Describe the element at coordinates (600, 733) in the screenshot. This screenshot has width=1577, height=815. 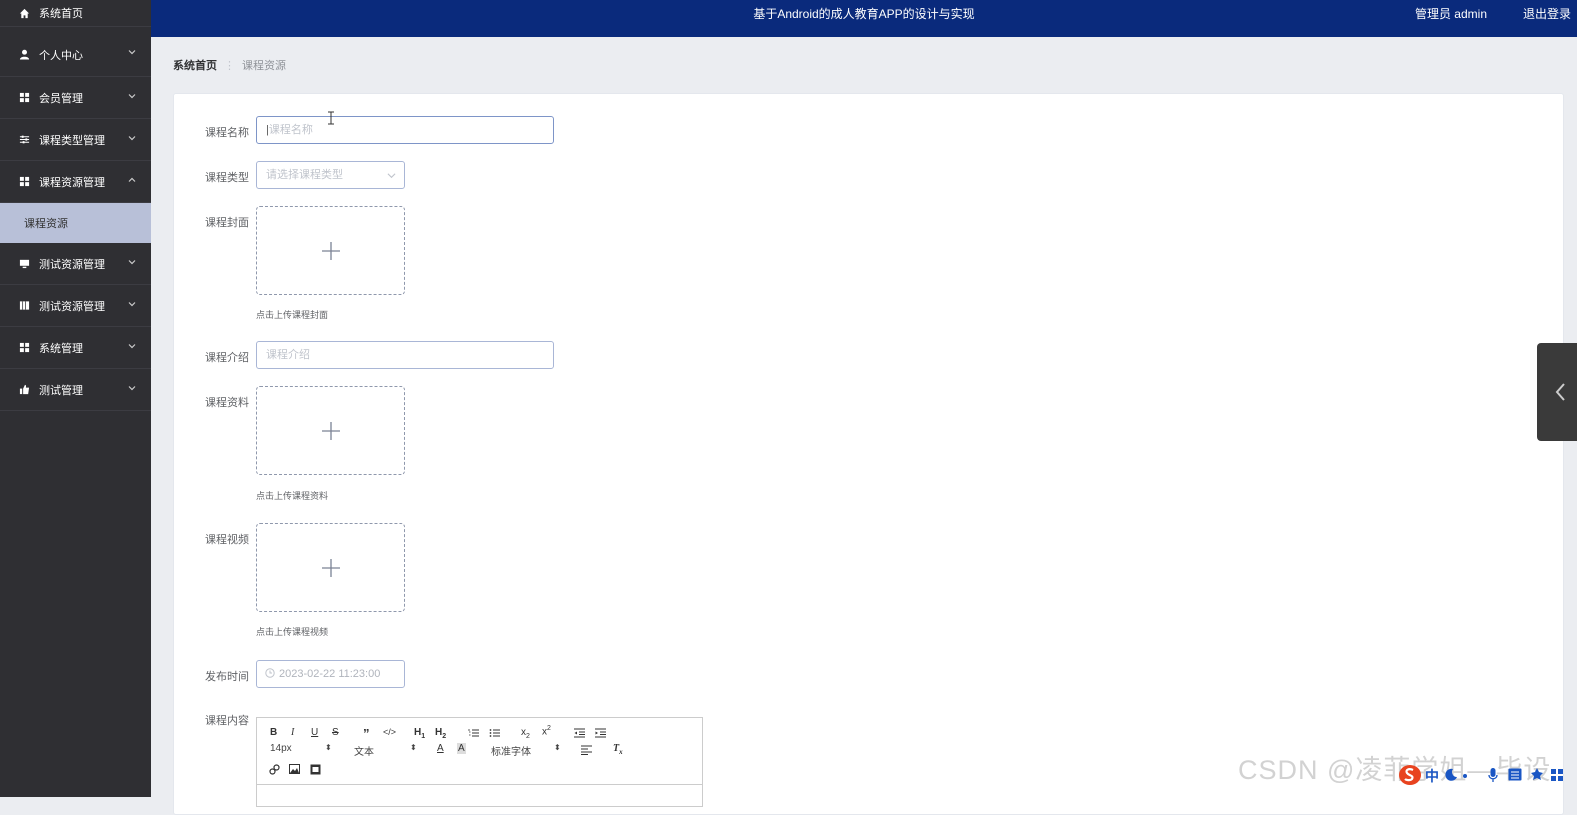
I see `indent-icon` at that location.